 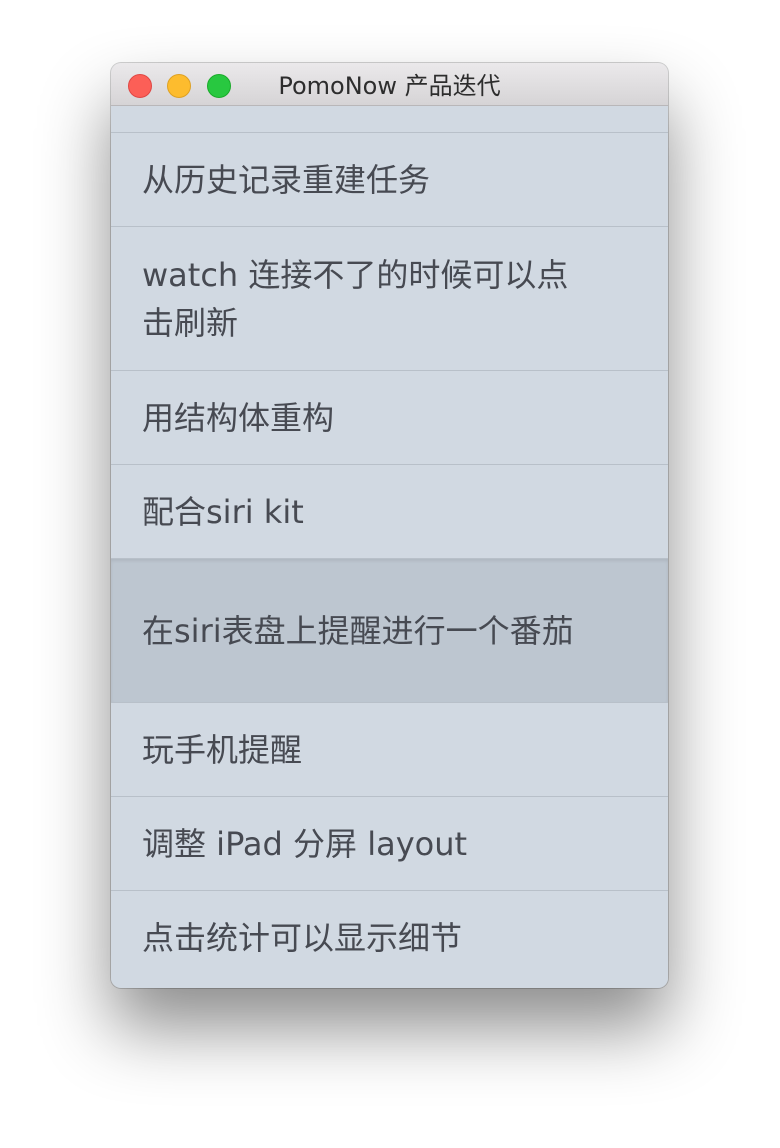 I want to click on list-item: 点击统计可以显示细节, so click(x=389, y=938).